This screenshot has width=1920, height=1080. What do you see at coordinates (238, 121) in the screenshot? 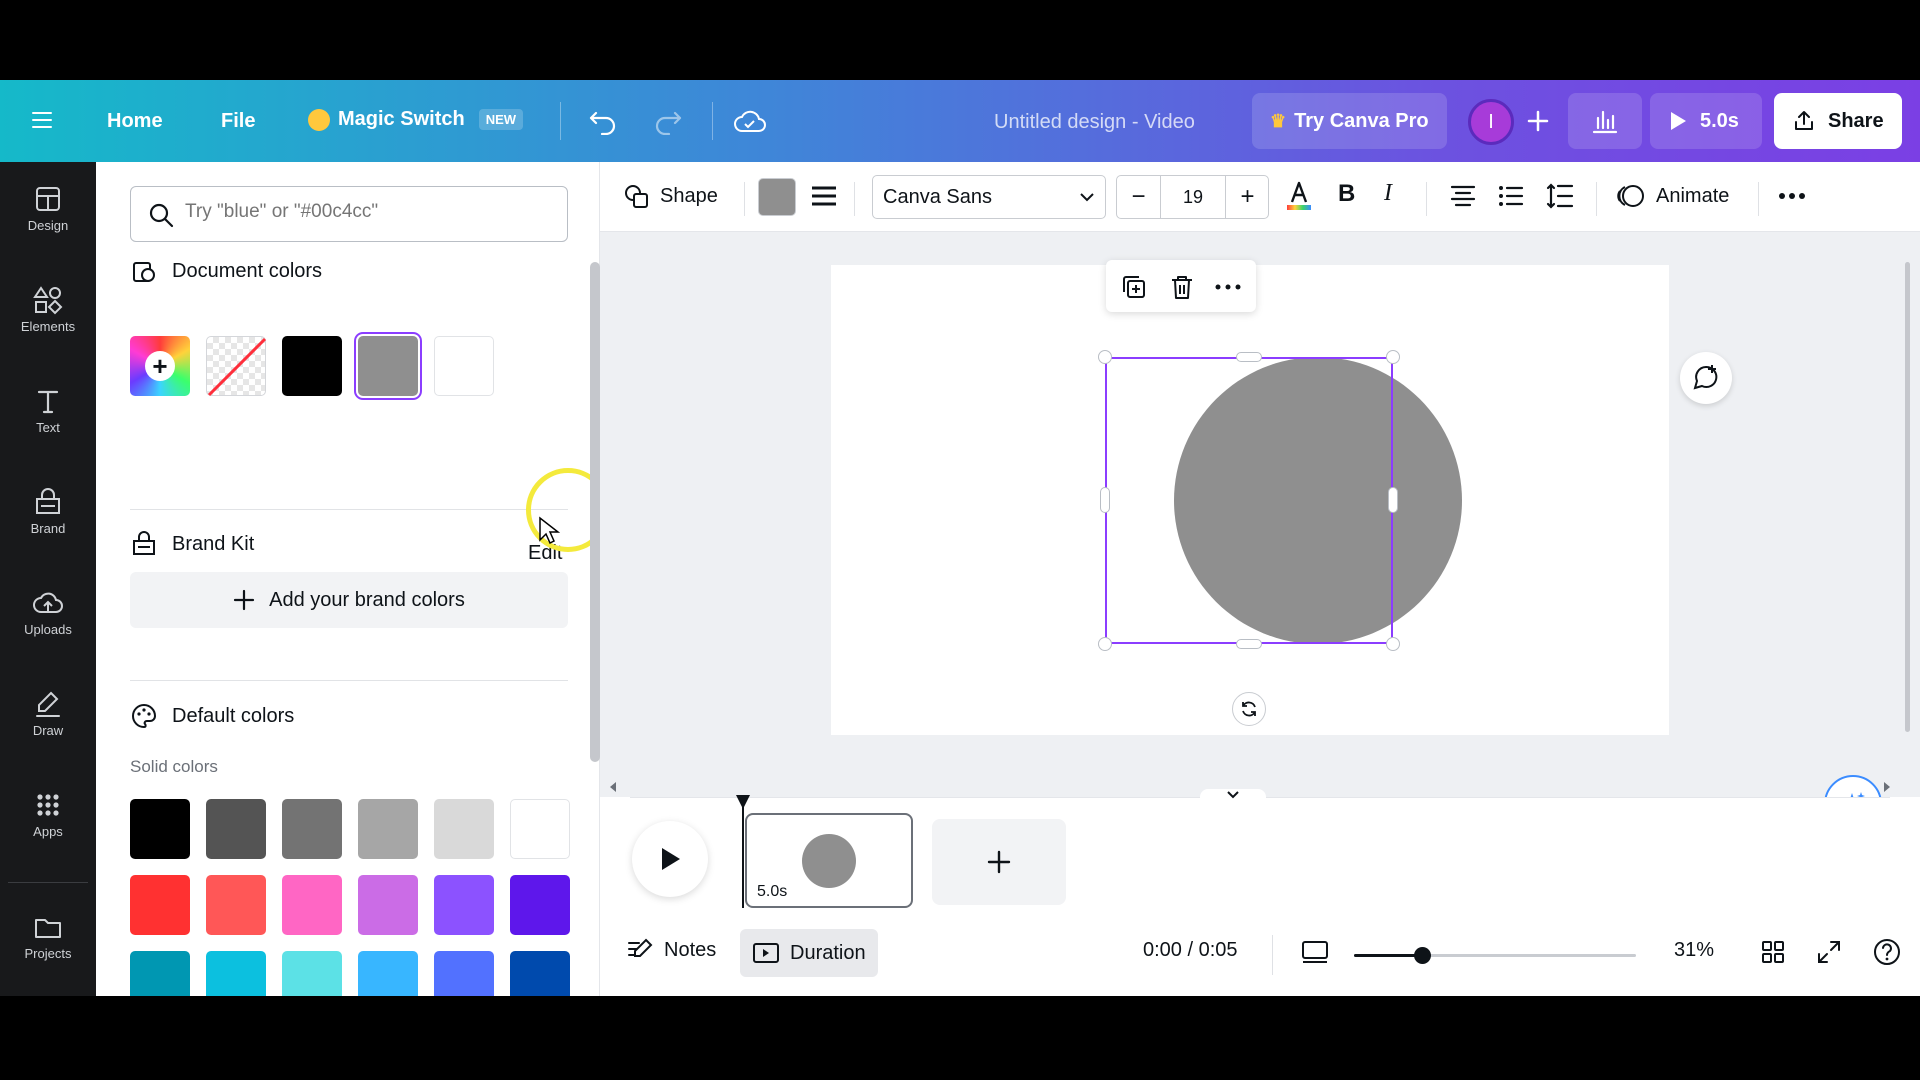
I see `file-menu: File` at bounding box center [238, 121].